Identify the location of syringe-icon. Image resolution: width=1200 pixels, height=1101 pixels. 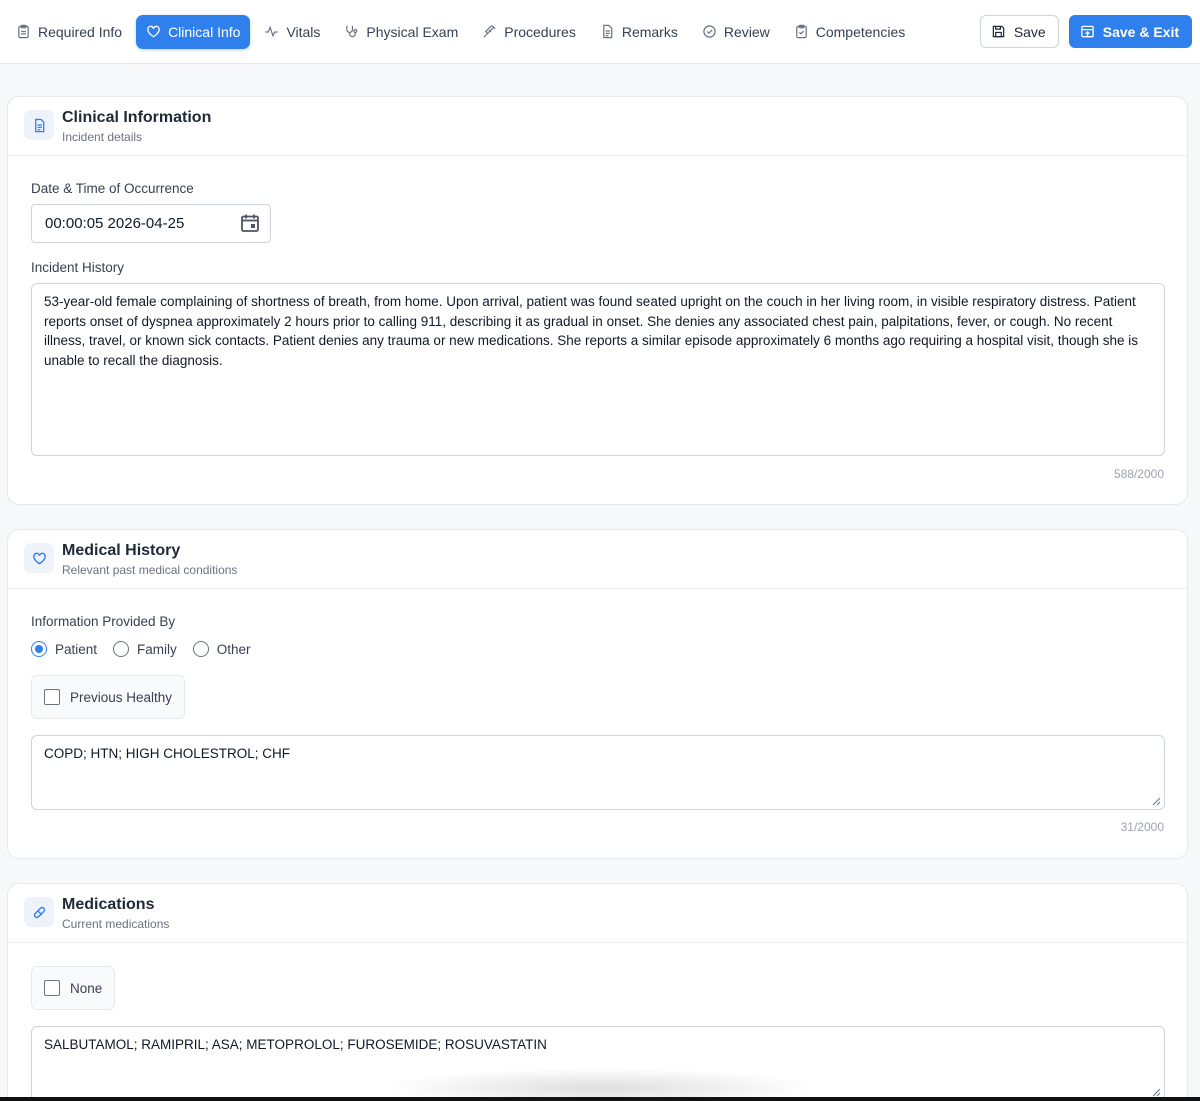
(489, 31).